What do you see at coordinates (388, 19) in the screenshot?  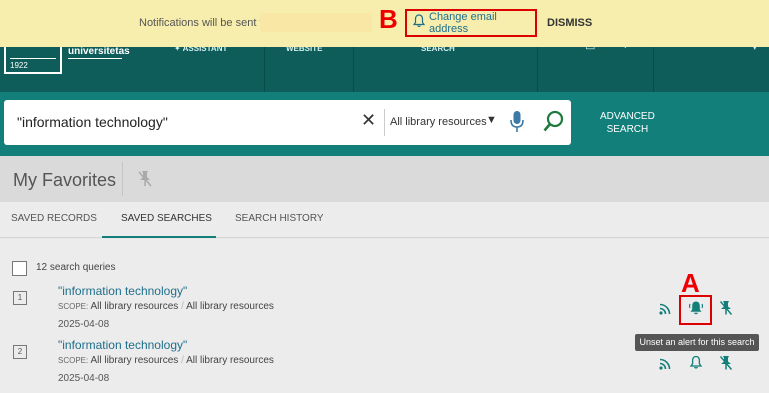 I see `annotation-label-b: B` at bounding box center [388, 19].